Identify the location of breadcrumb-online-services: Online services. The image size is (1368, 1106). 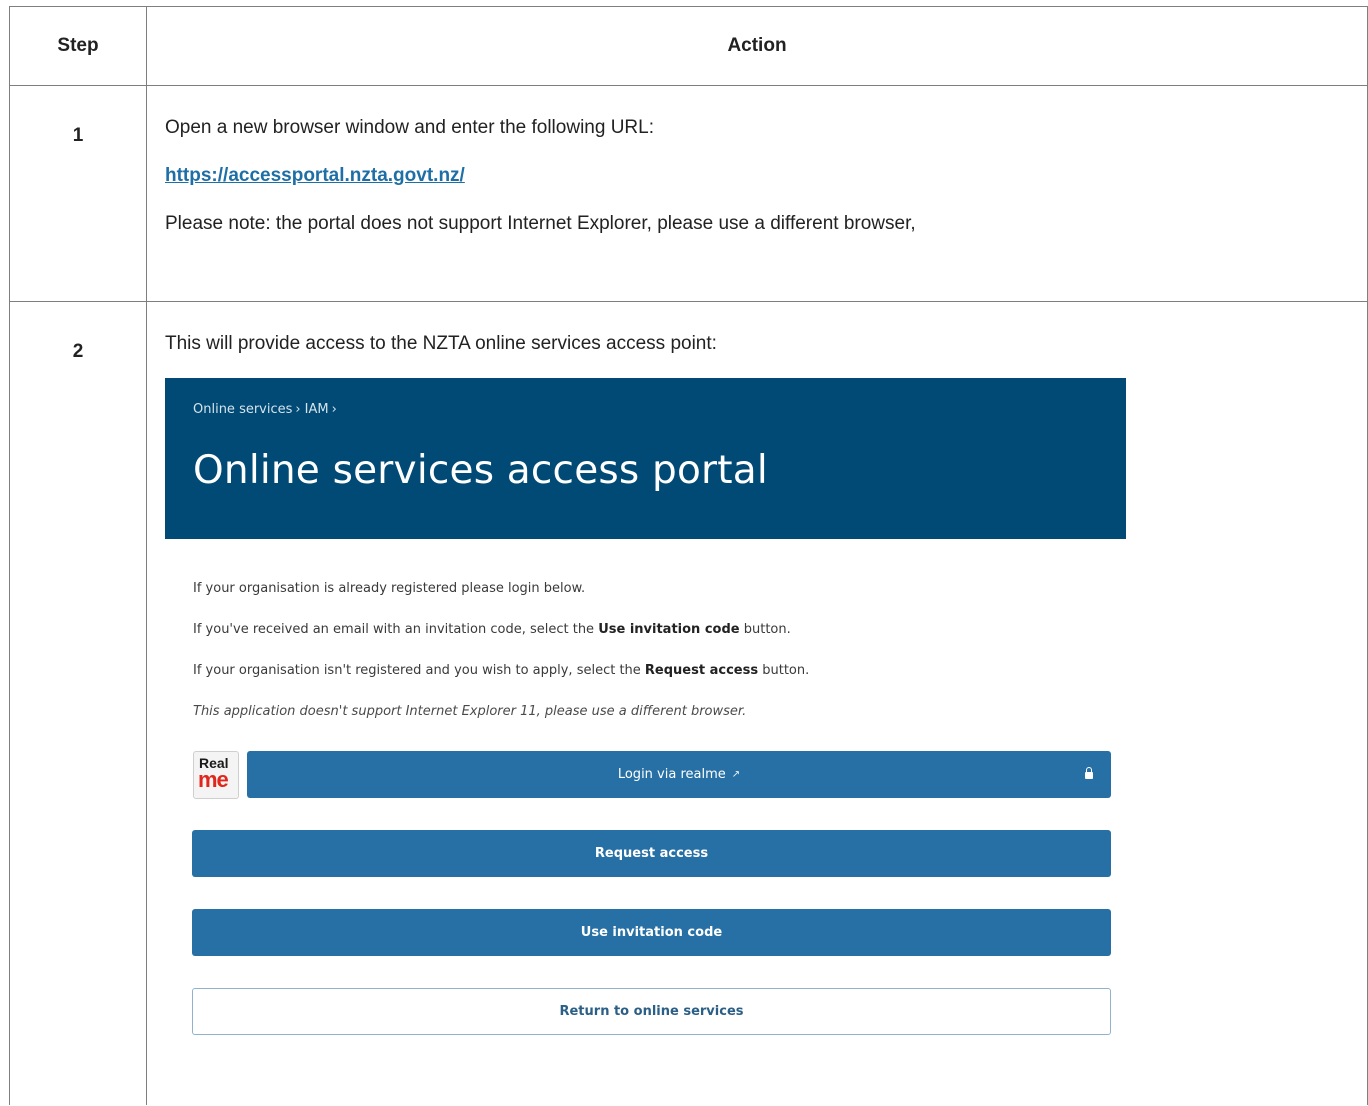
(242, 409).